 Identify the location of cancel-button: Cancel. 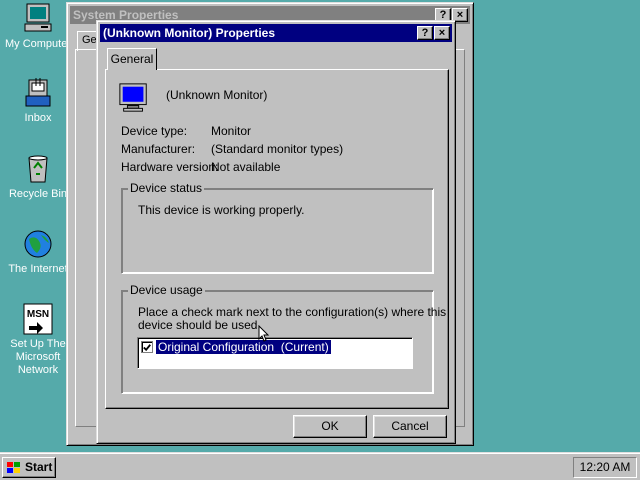
(410, 426).